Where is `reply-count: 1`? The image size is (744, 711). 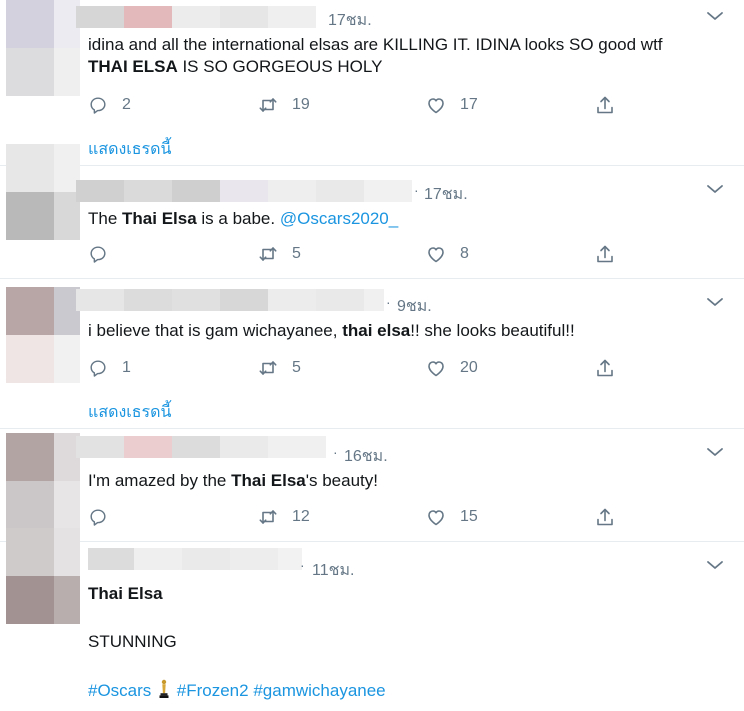 reply-count: 1 is located at coordinates (126, 367).